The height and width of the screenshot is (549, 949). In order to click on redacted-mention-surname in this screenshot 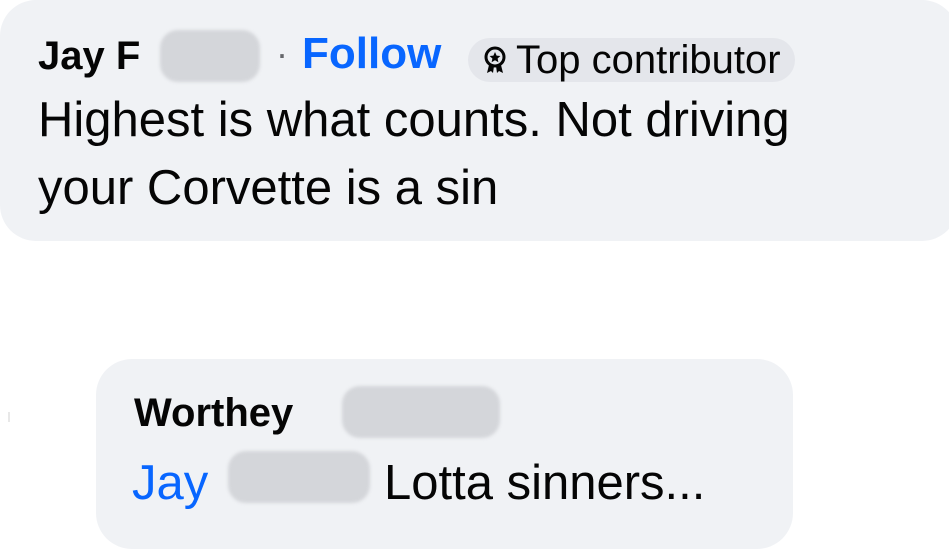, I will do `click(299, 477)`.